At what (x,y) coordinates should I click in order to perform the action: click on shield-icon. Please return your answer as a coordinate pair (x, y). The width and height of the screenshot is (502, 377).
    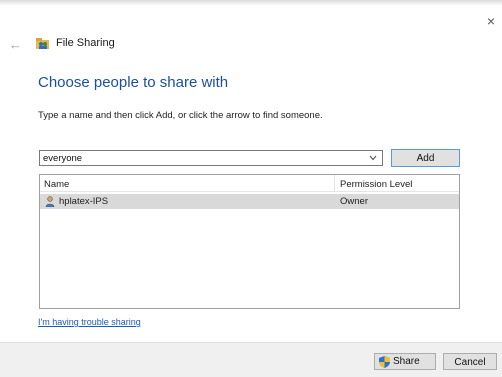
    Looking at the image, I should click on (384, 362).